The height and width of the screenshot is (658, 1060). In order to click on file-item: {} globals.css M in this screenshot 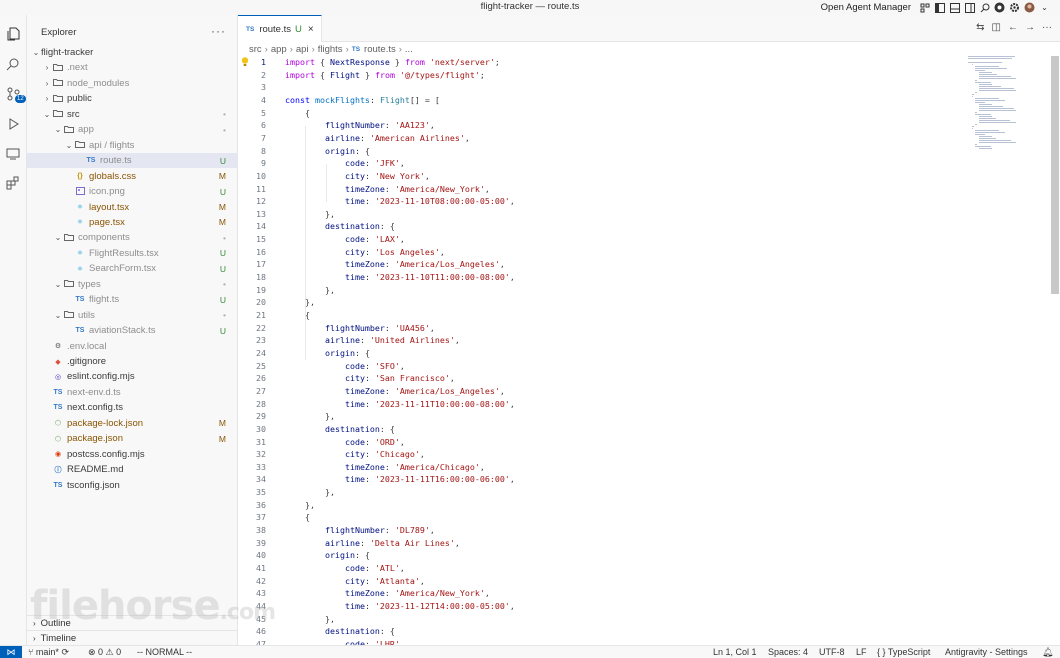, I will do `click(132, 176)`.